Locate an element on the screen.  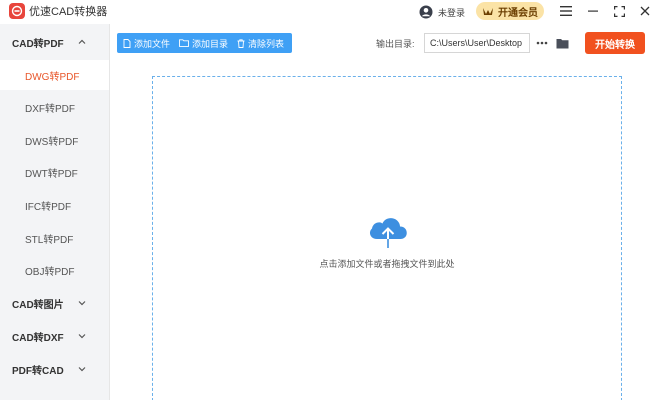
sidebar-item-label: DXF转PDF is located at coordinates (50, 109).